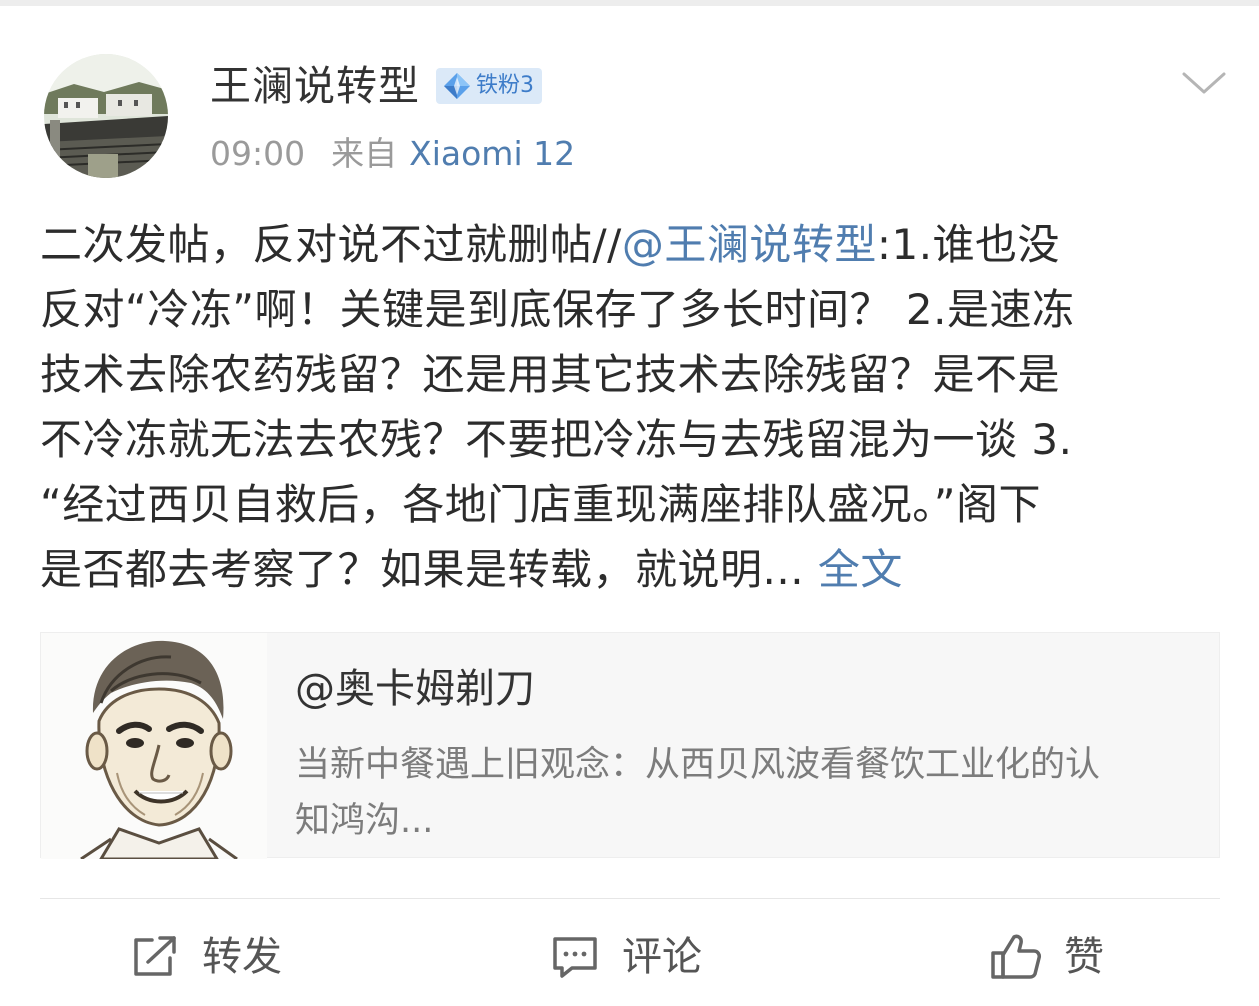  What do you see at coordinates (415, 689) in the screenshot?
I see `card-title: @奥卡姆剃刀` at bounding box center [415, 689].